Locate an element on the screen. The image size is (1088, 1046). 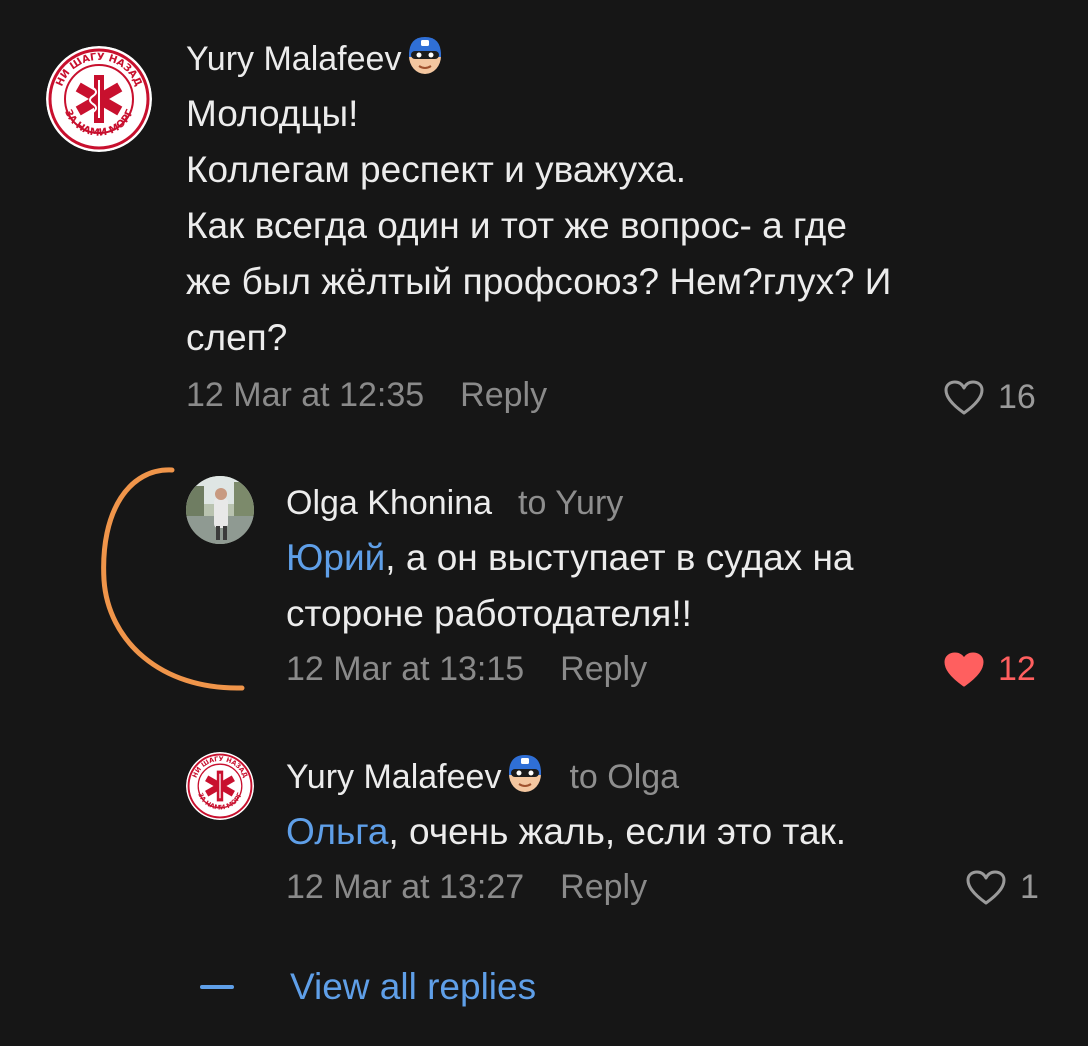
comment-text-line: Как всегда один и тот же вопрос- а где is located at coordinates (516, 225).